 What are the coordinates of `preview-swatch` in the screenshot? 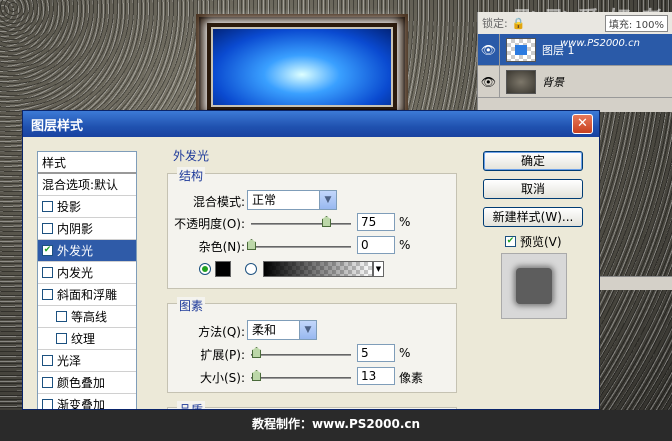 It's located at (534, 286).